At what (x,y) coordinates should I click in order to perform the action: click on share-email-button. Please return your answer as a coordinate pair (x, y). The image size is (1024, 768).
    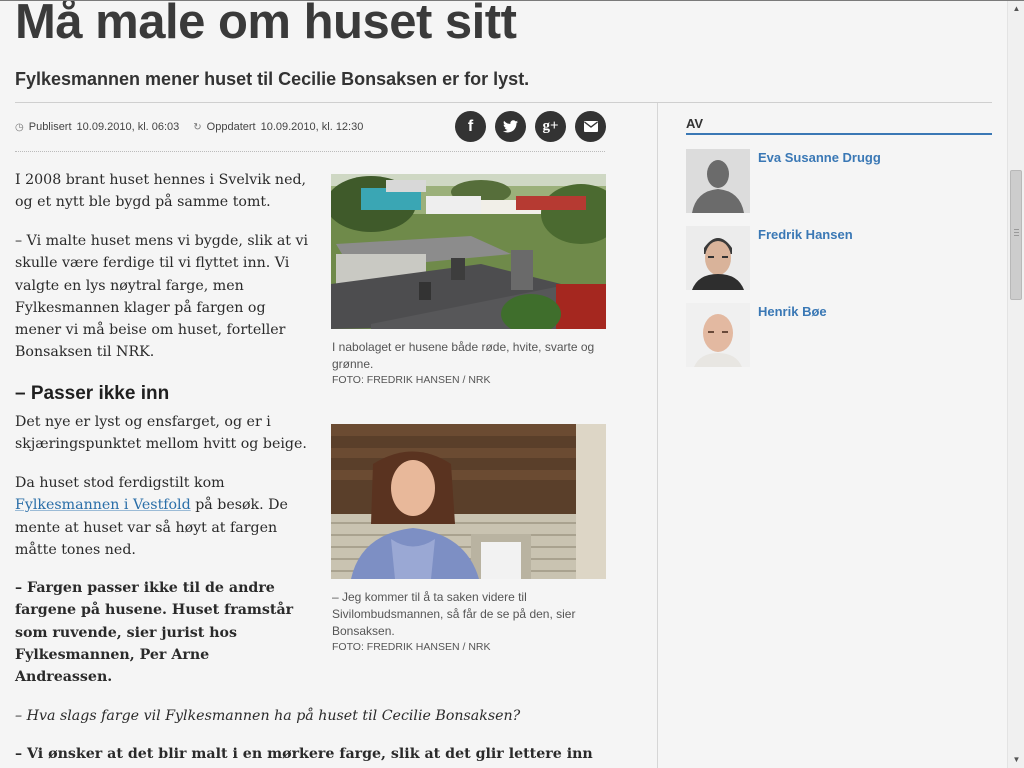
    Looking at the image, I should click on (590, 126).